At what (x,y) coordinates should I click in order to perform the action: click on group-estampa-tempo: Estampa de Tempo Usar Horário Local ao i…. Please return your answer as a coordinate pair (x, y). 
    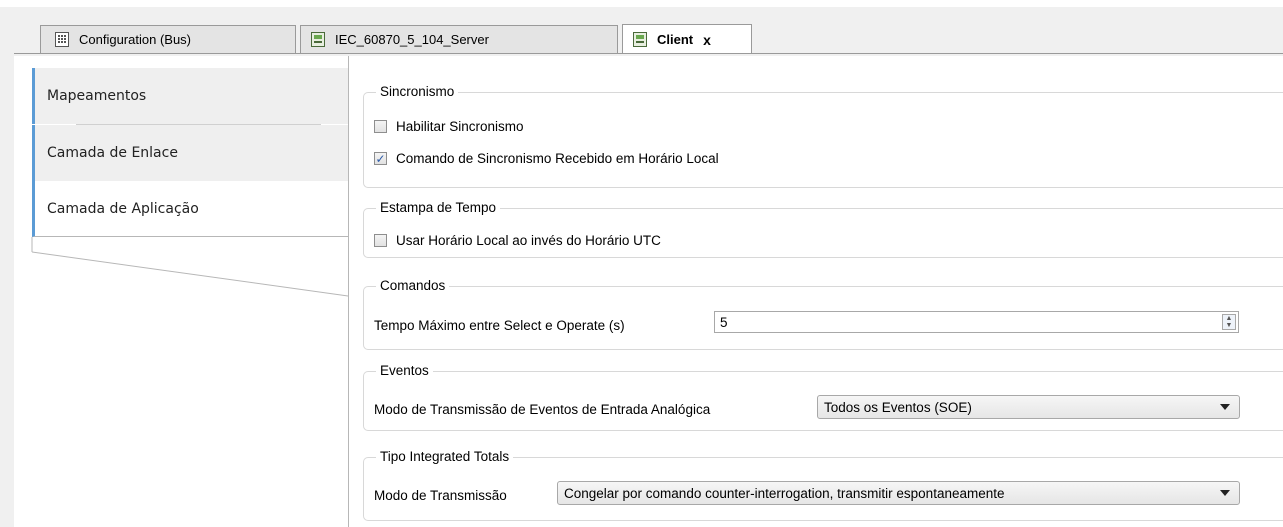
    Looking at the image, I should click on (823, 229).